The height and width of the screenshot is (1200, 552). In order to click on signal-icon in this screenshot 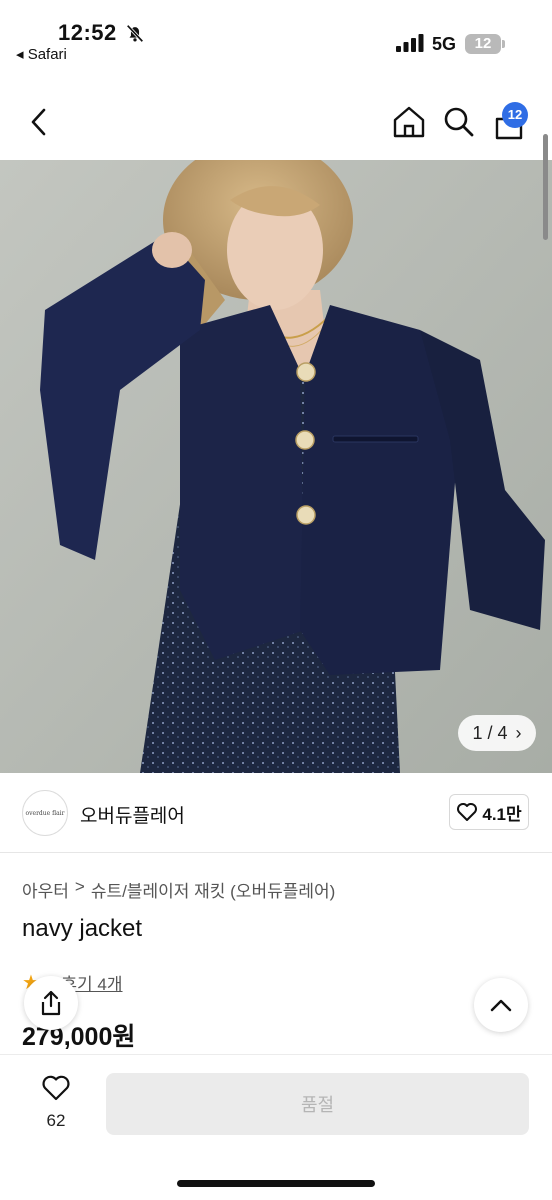, I will do `click(410, 43)`.